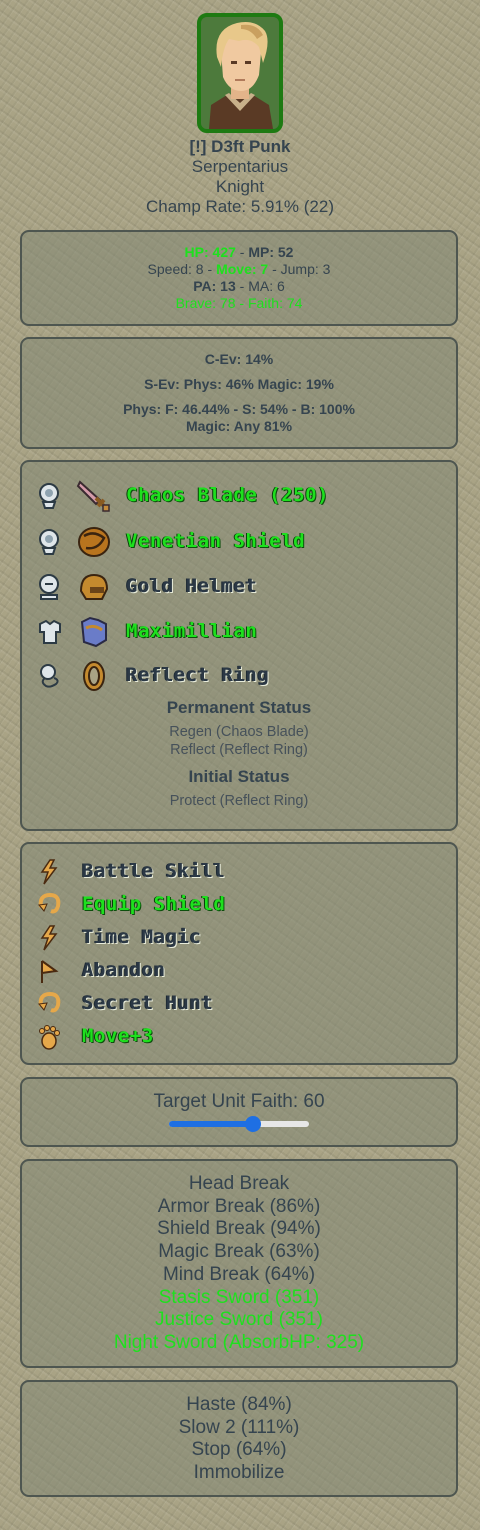 This screenshot has height=1530, width=480. What do you see at coordinates (239, 1450) in the screenshot?
I see `spell-item: Stop (64%)` at bounding box center [239, 1450].